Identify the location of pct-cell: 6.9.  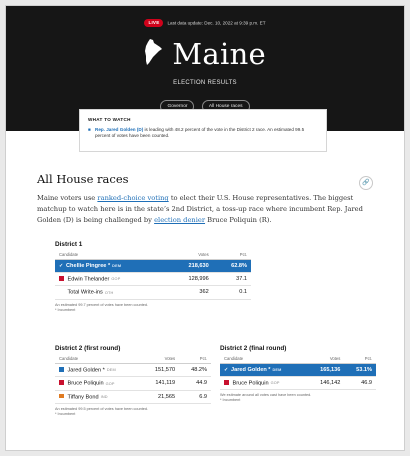
(195, 397).